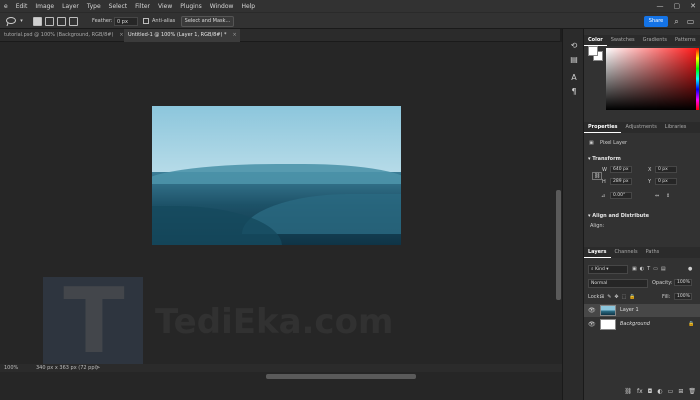  I want to click on minimize-icon: —, so click(660, 6).